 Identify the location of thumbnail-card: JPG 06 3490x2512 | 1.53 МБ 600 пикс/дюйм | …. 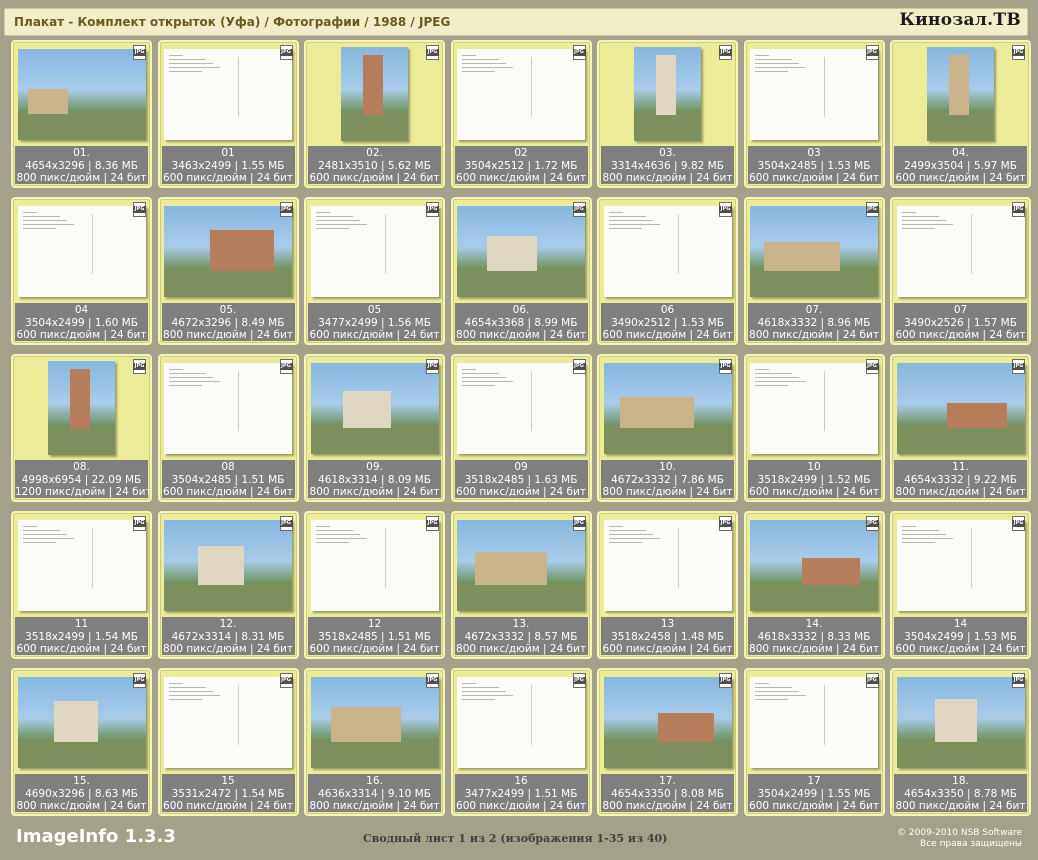
(667, 271).